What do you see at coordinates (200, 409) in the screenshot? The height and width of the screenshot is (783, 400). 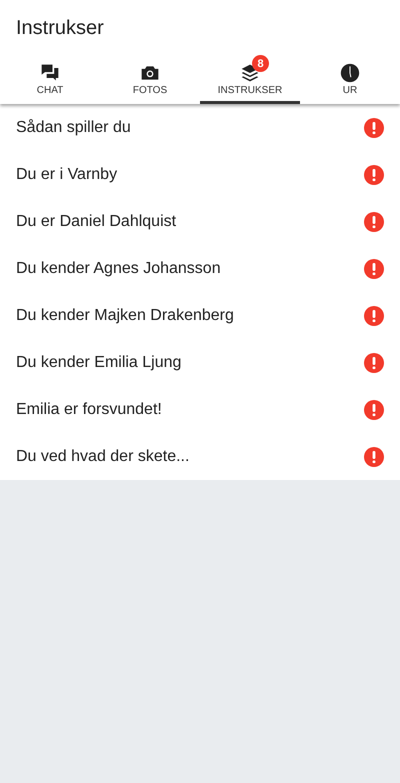 I see `list-item: Emilia er forsvundet!` at bounding box center [200, 409].